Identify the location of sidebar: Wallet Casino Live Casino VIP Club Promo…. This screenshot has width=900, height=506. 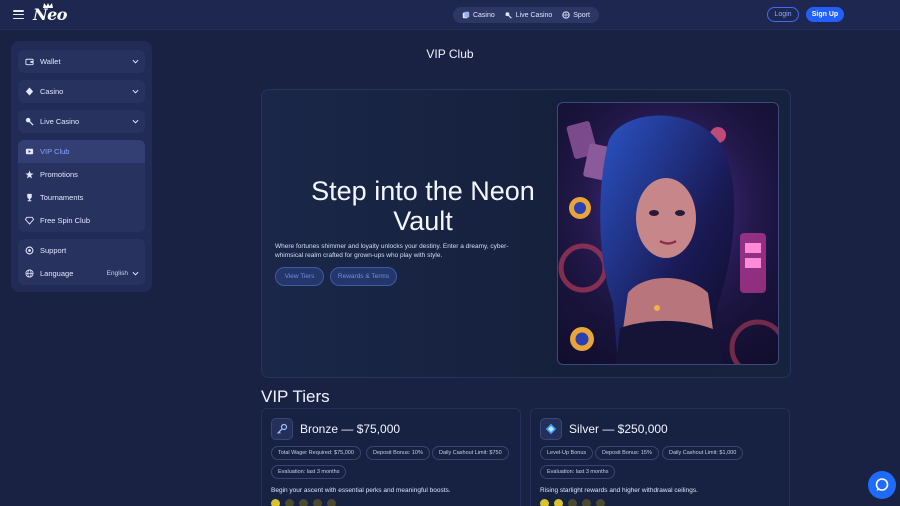
(81, 166).